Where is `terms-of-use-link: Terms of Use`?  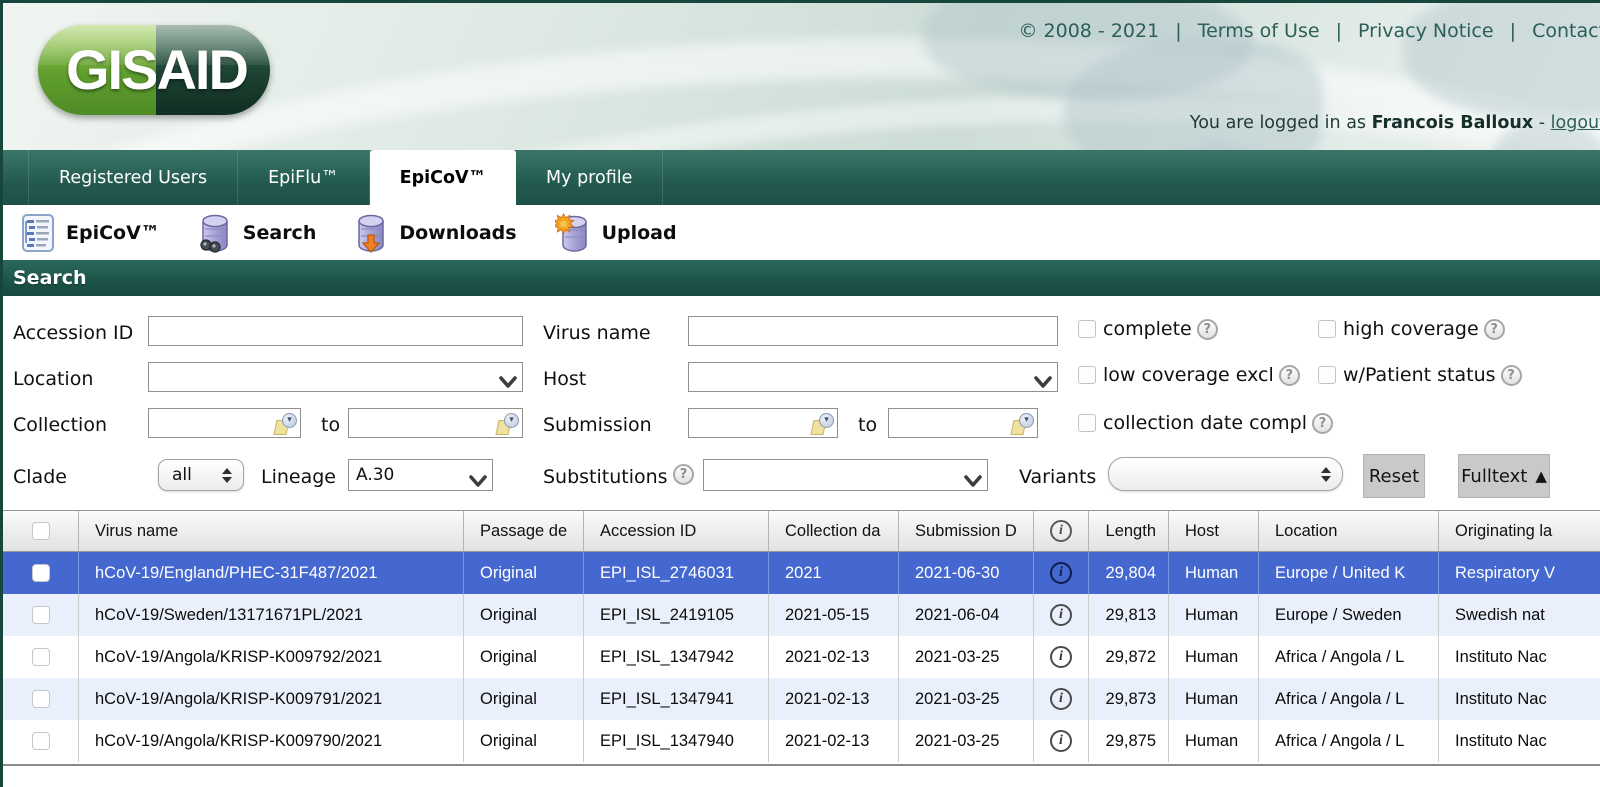
terms-of-use-link: Terms of Use is located at coordinates (1259, 31).